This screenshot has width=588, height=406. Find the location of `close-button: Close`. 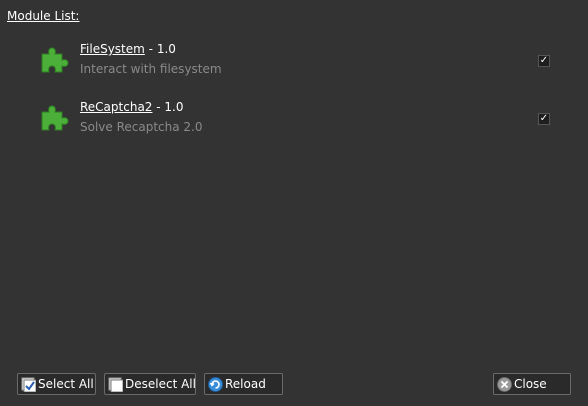

close-button: Close is located at coordinates (532, 384).